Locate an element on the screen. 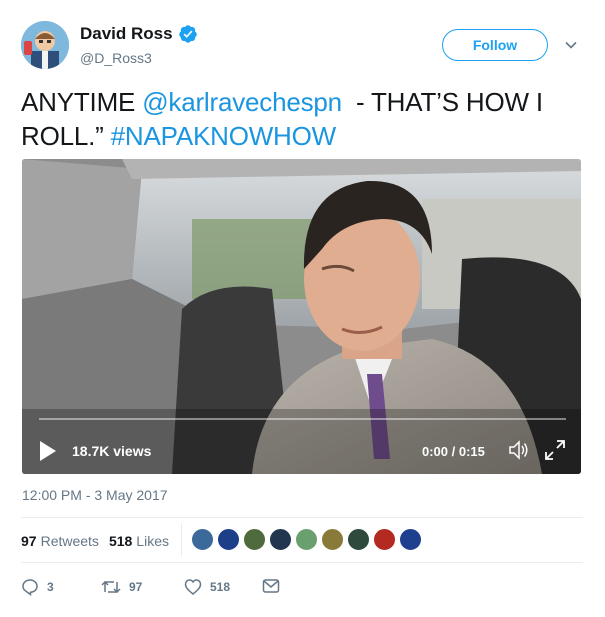  chevron-down-icon is located at coordinates (571, 45).